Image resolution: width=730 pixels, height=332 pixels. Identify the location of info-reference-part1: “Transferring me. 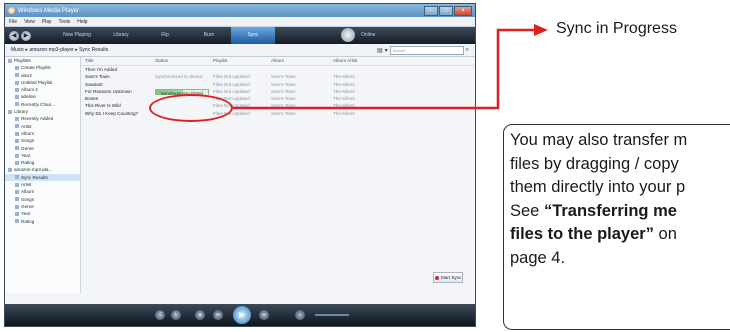
(610, 210).